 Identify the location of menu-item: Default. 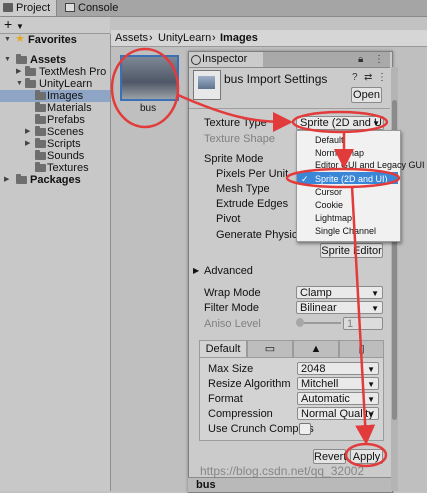
(329, 140).